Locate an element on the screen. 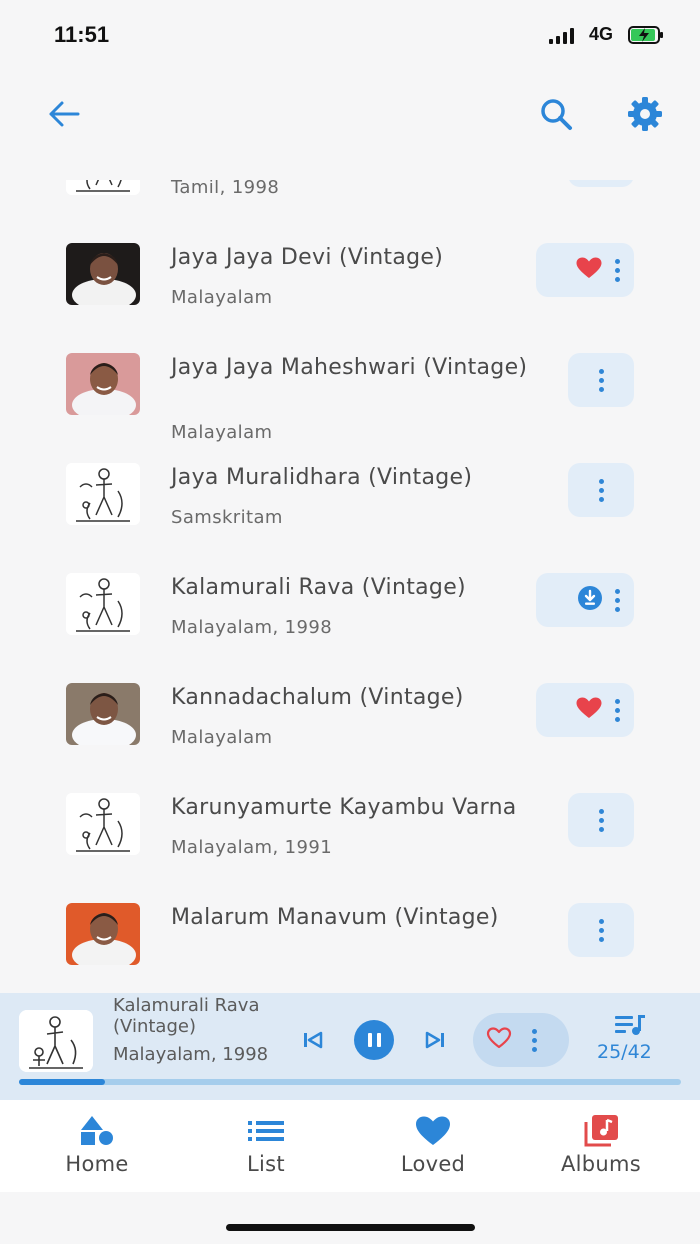 This screenshot has height=1244, width=700. song-row: Jaya Jaya Devi (Vintage) Malayalam is located at coordinates (350, 266).